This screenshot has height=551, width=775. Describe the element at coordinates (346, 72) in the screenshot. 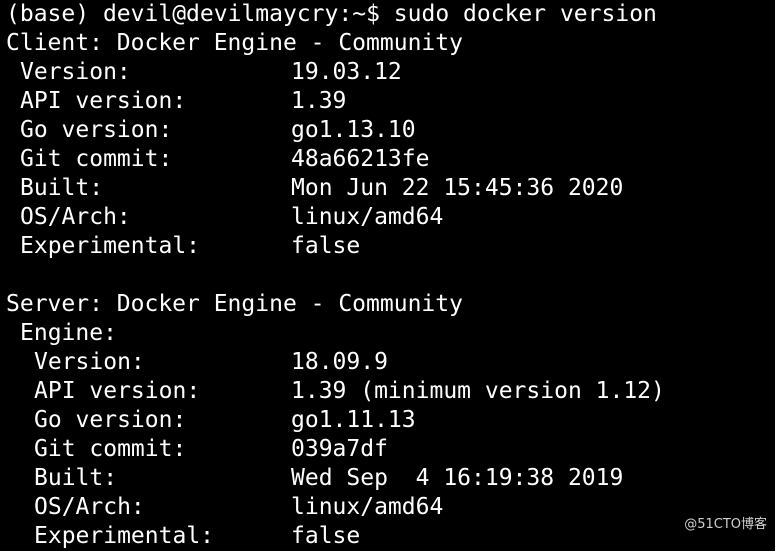

I see `field-value: 19.03.12` at that location.